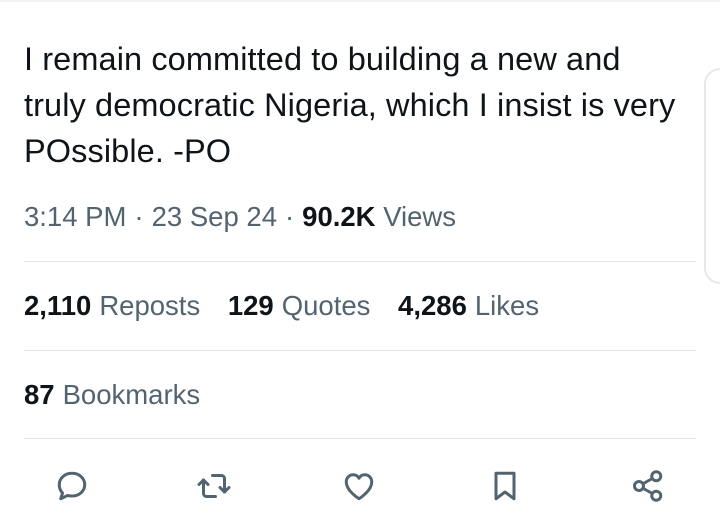  What do you see at coordinates (326, 305) in the screenshot?
I see `quotes-label: Quotes` at bounding box center [326, 305].